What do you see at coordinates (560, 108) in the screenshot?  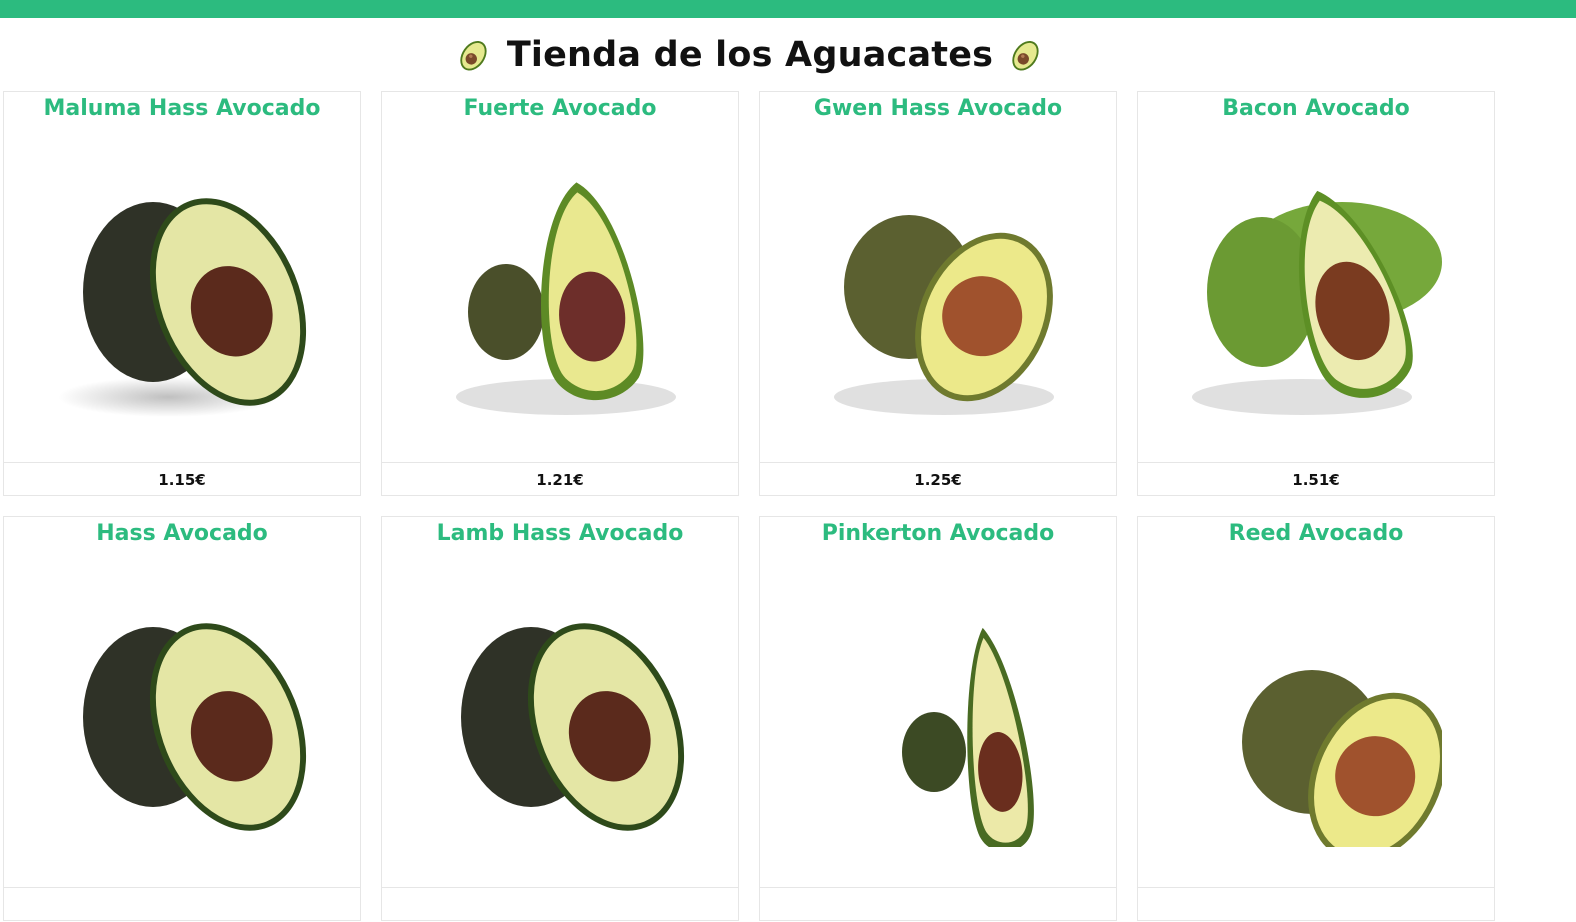 I see `product-name-link: Fuerte Avocado` at bounding box center [560, 108].